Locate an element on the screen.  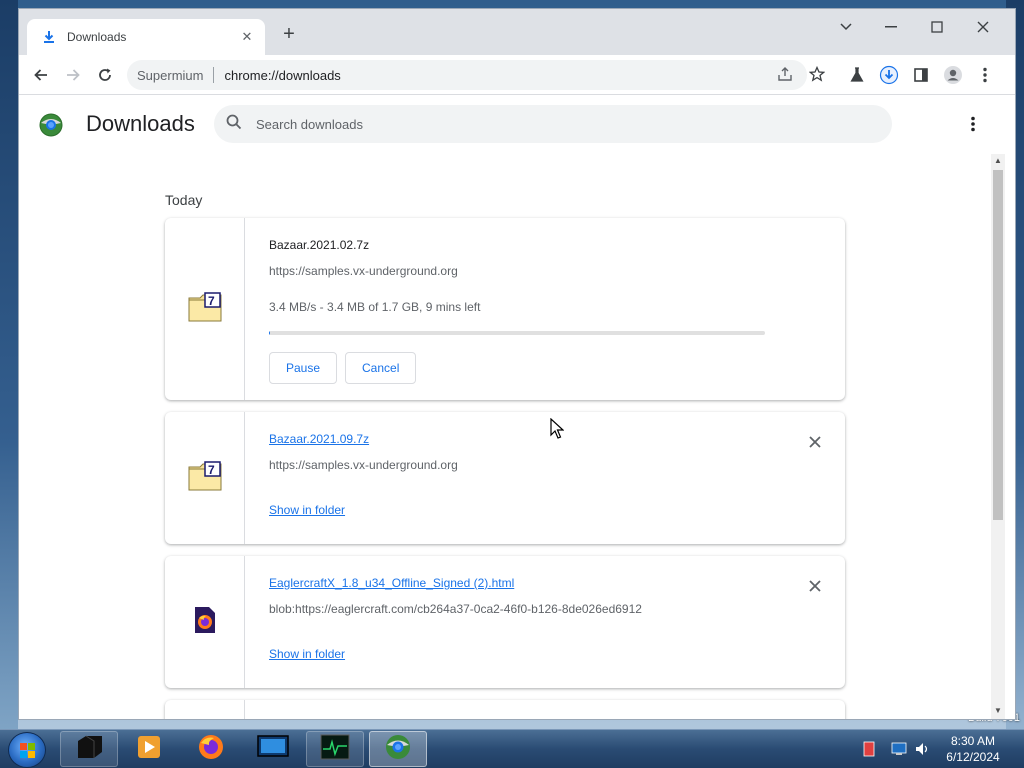
browser-toolbar: Supermium chrome://downloads is located at coordinates (517, 75).